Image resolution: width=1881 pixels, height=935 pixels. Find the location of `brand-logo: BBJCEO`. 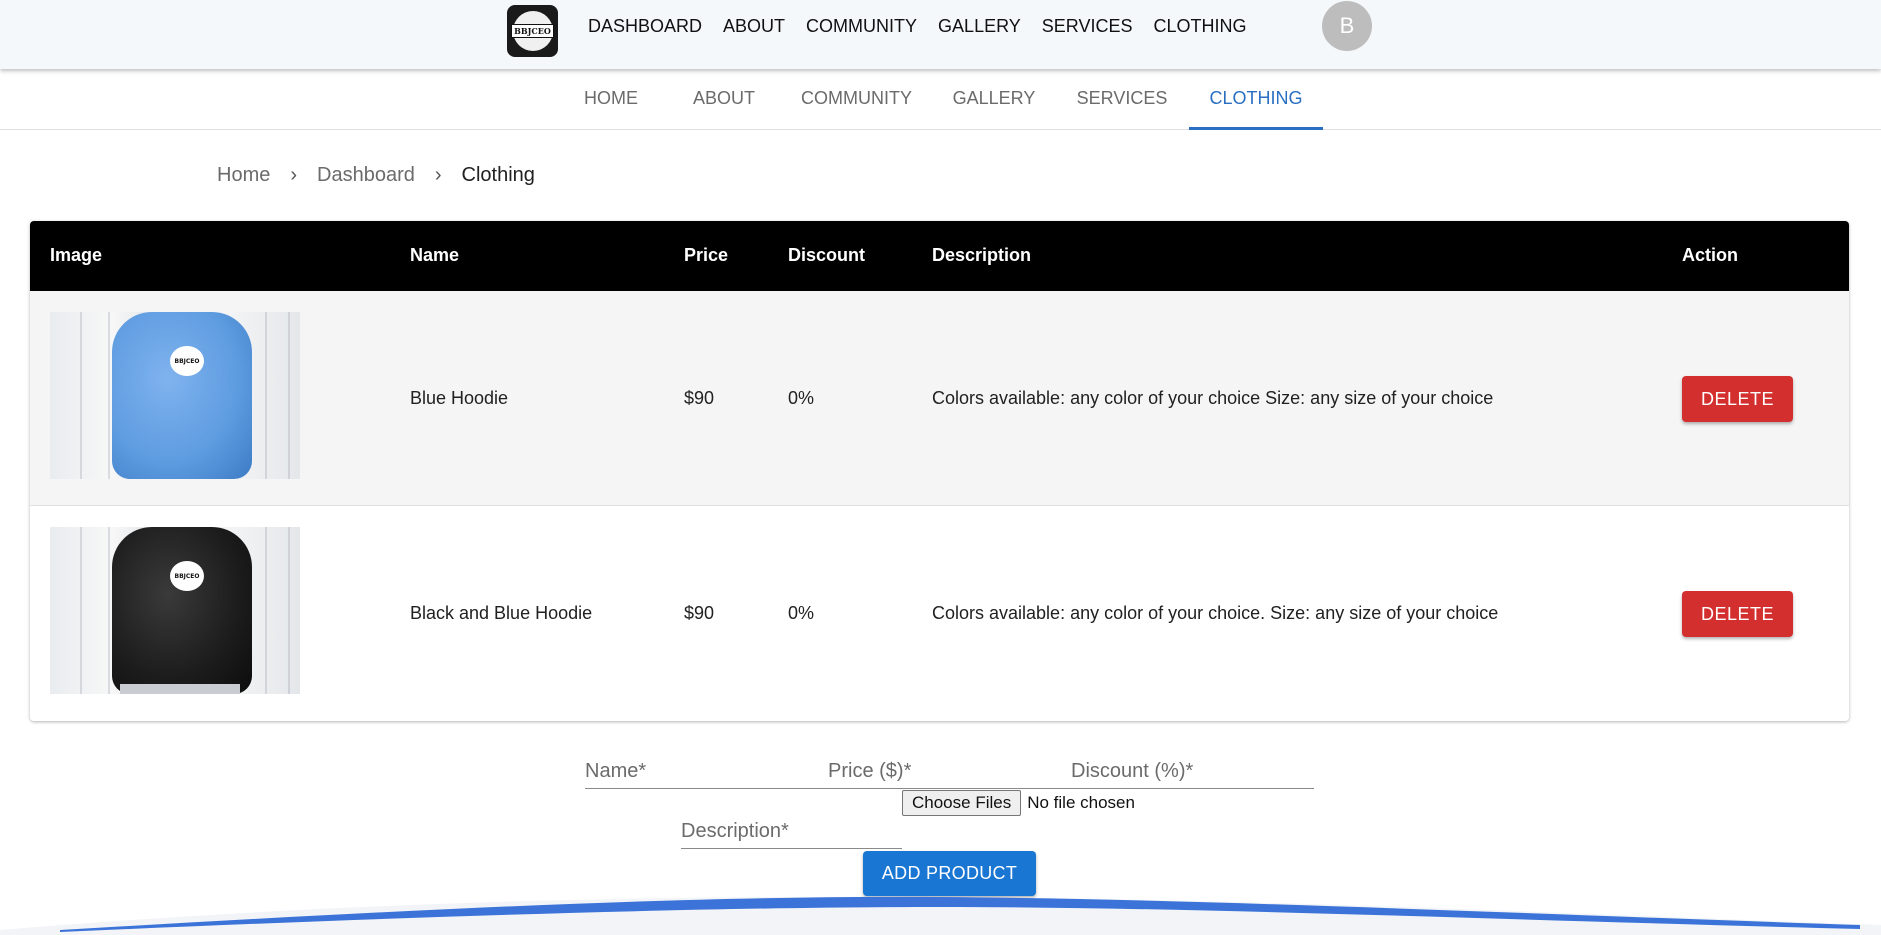

brand-logo: BBJCEO is located at coordinates (532, 31).